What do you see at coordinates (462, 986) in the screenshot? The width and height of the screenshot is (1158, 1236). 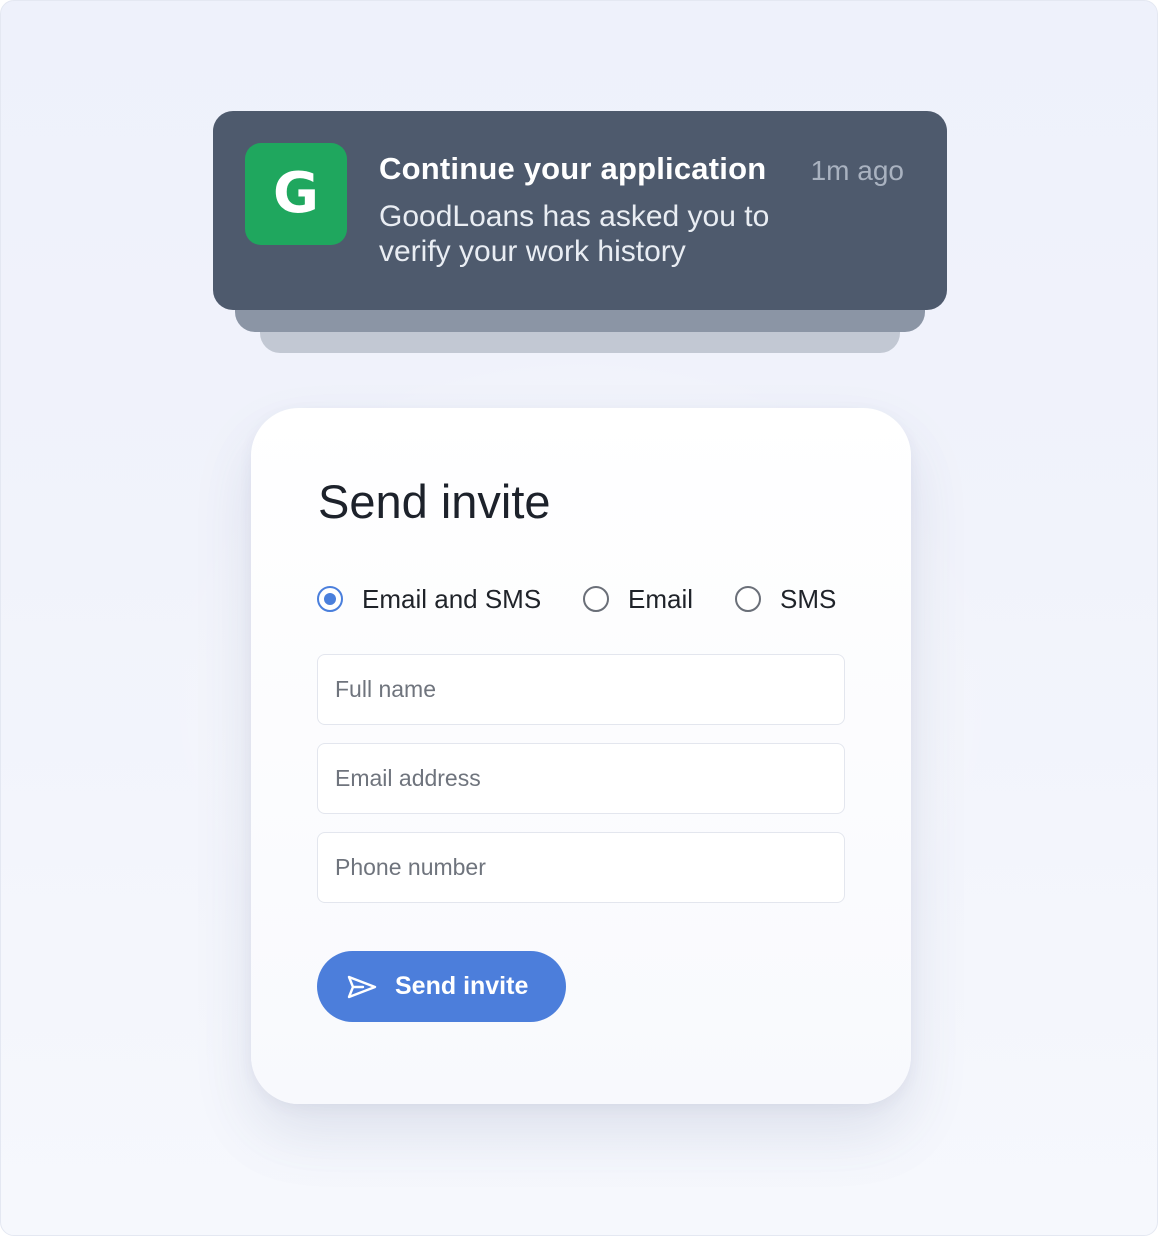 I see `send-invite-button-label: Send invite` at bounding box center [462, 986].